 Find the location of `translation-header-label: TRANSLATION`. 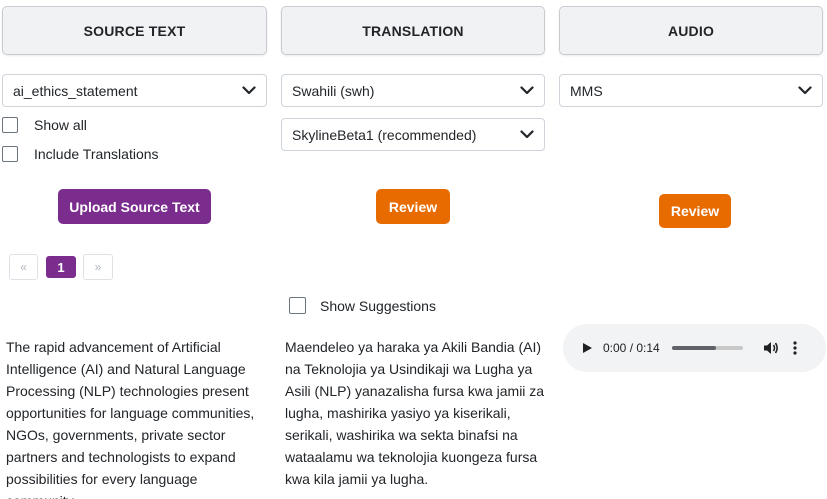

translation-header-label: TRANSLATION is located at coordinates (413, 30).